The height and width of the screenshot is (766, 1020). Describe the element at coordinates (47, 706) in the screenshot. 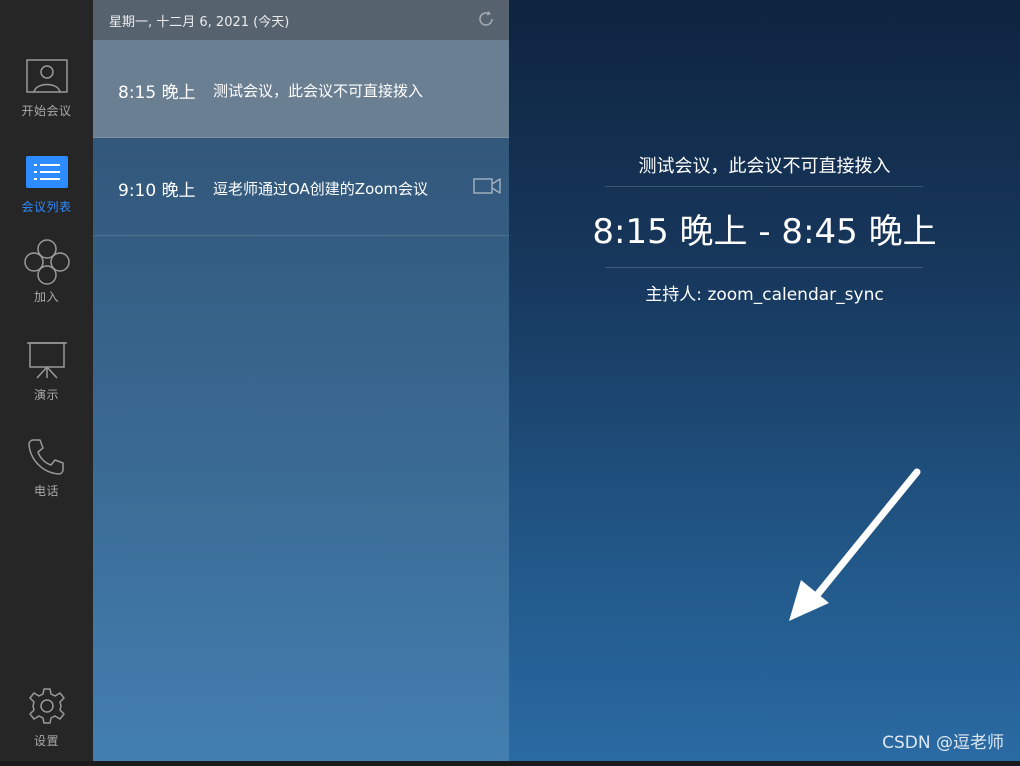

I see `gear-icon` at that location.